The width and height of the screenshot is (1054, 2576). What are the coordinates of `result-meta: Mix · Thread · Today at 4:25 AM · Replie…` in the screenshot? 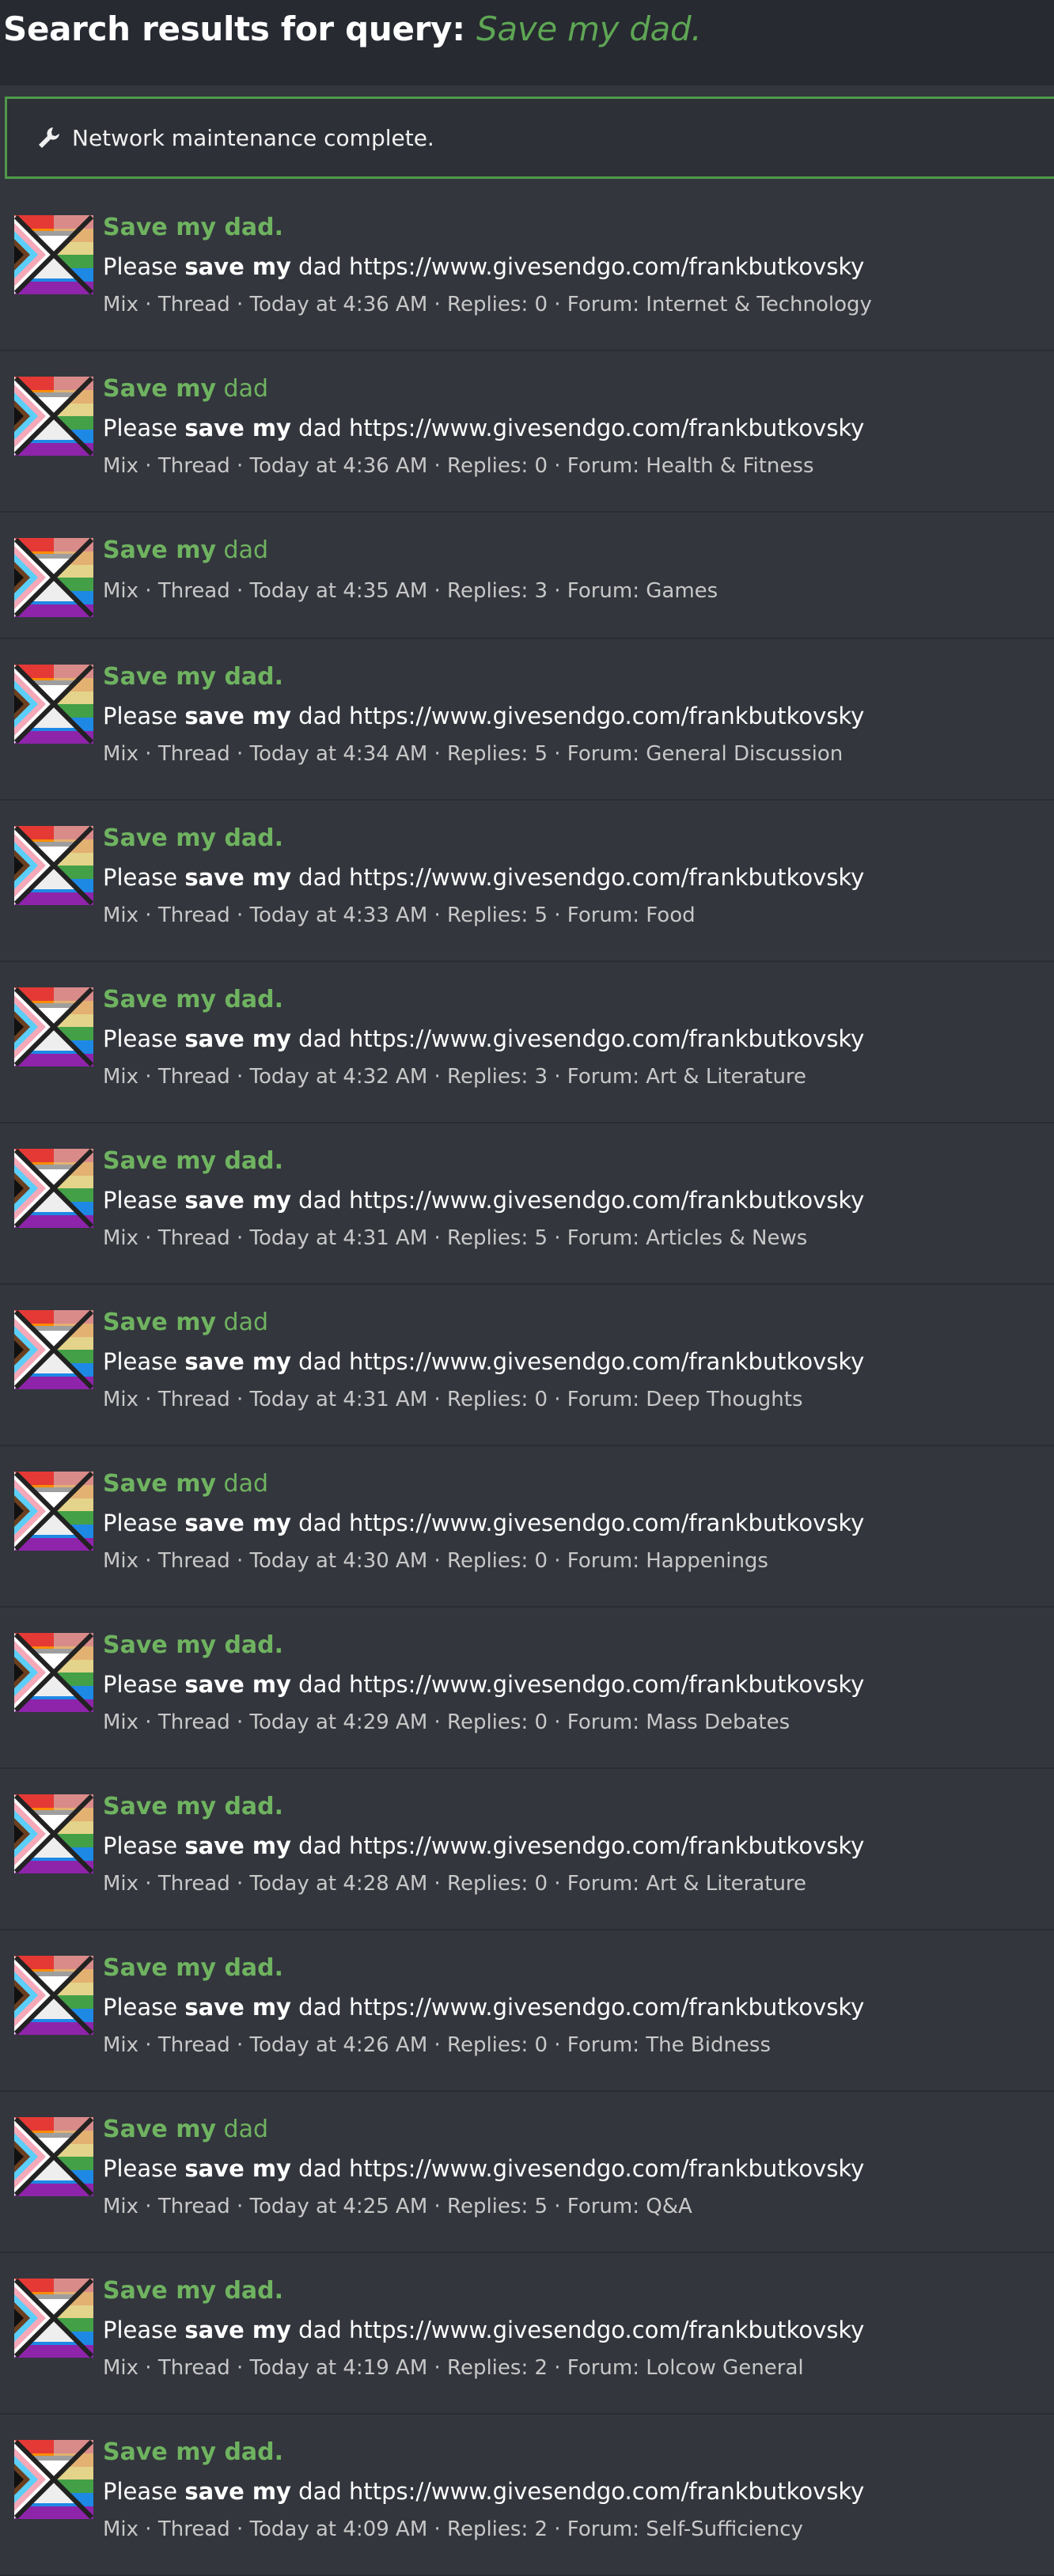 It's located at (397, 2206).